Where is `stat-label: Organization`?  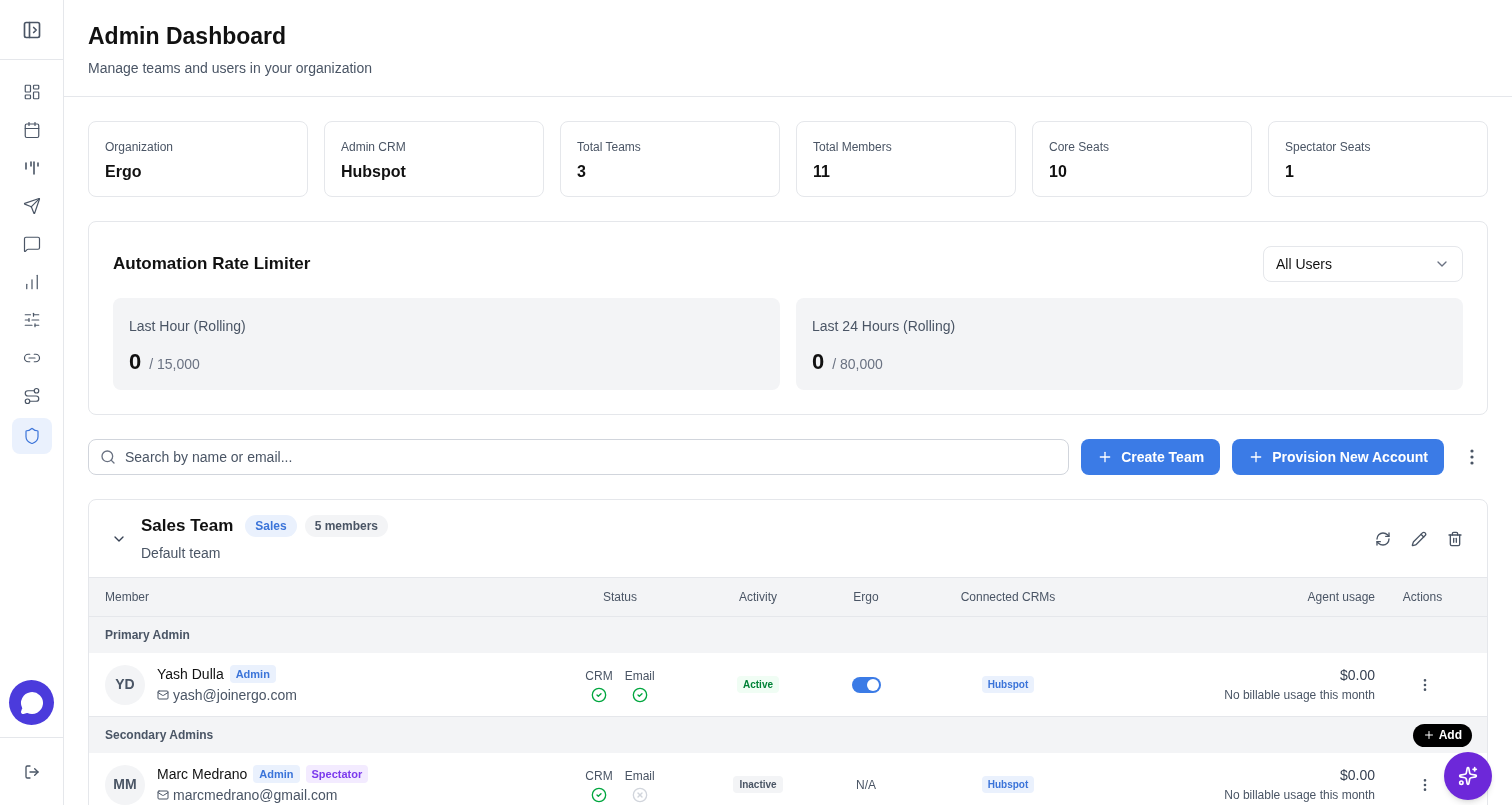
stat-label: Organization is located at coordinates (140, 147).